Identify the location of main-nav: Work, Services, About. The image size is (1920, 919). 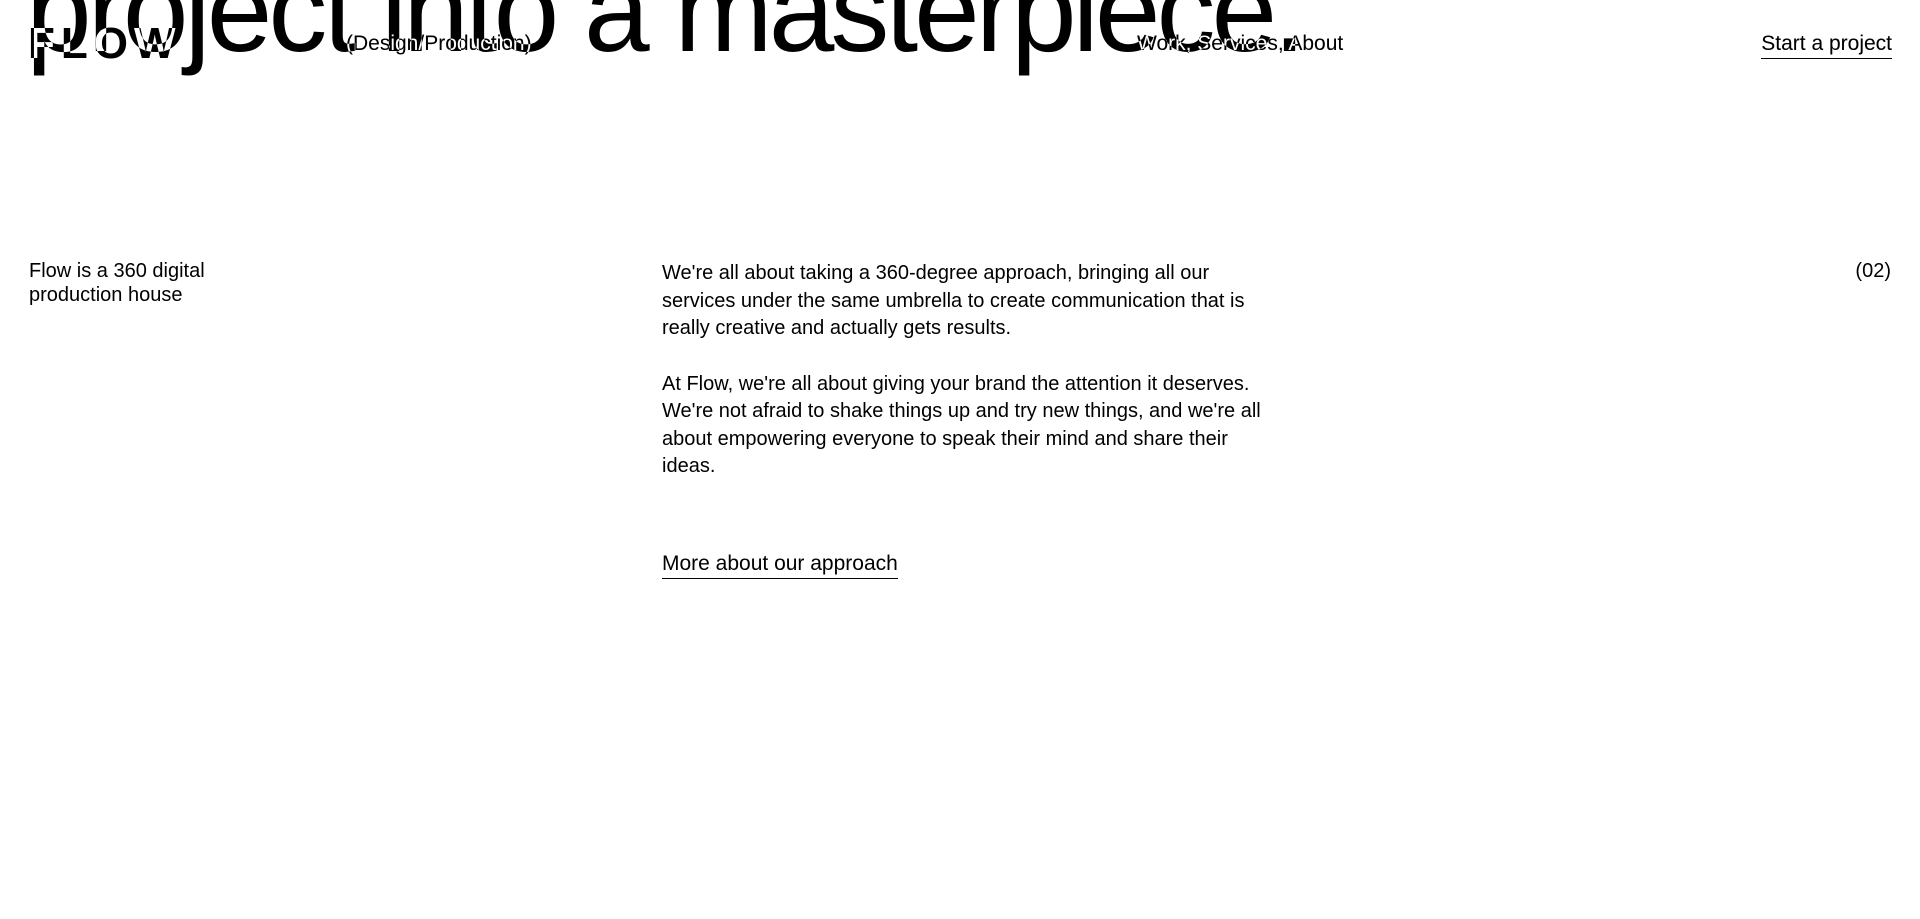
(1240, 43).